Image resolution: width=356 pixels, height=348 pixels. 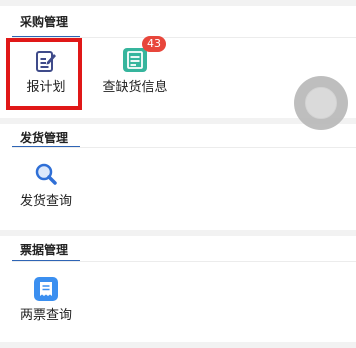 I want to click on tile-label: 两票查询, so click(x=45, y=315).